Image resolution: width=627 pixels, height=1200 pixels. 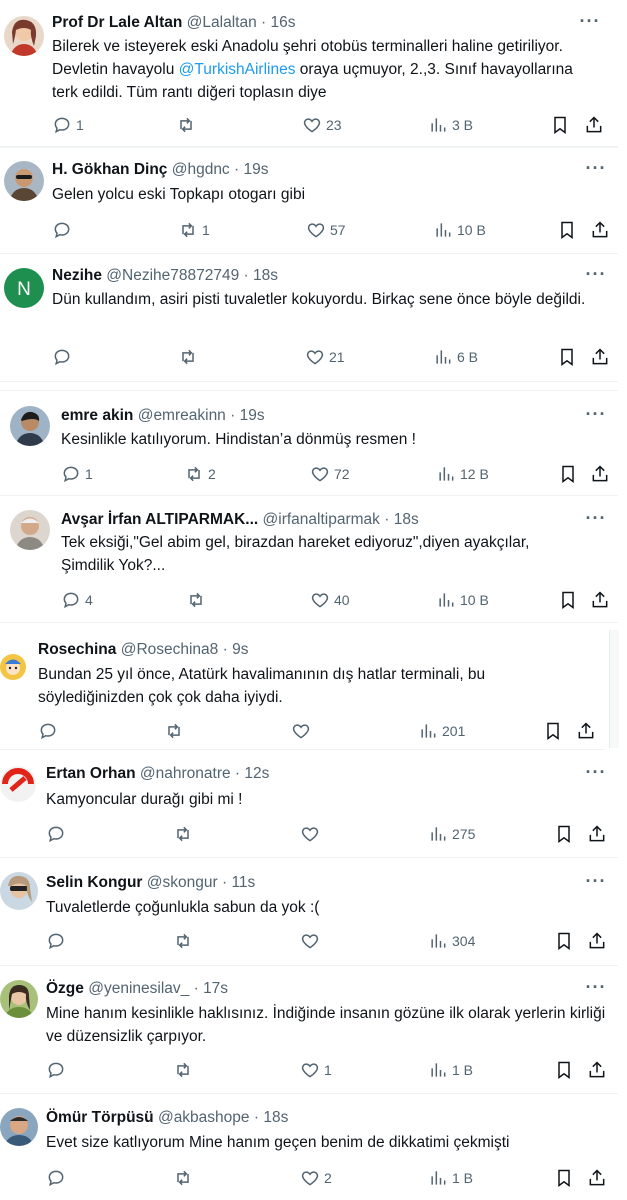 What do you see at coordinates (77, 474) in the screenshot?
I see `reply-button: 1` at bounding box center [77, 474].